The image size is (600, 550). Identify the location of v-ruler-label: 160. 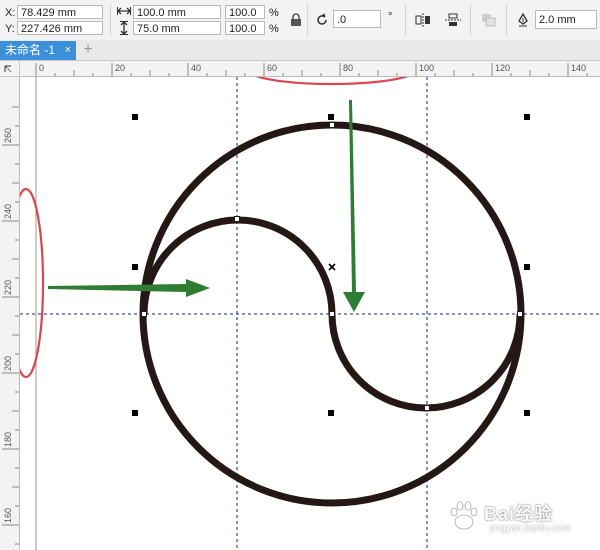
(8, 515).